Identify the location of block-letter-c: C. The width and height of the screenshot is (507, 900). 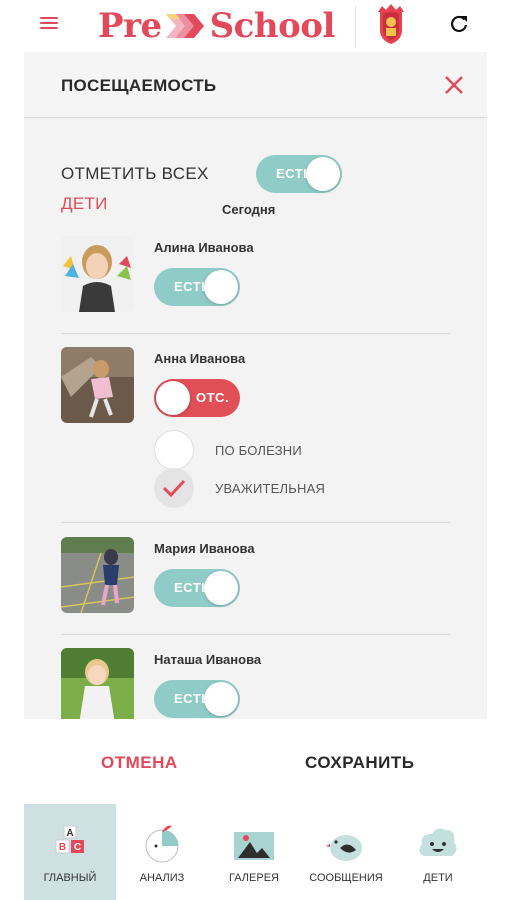
(77, 847).